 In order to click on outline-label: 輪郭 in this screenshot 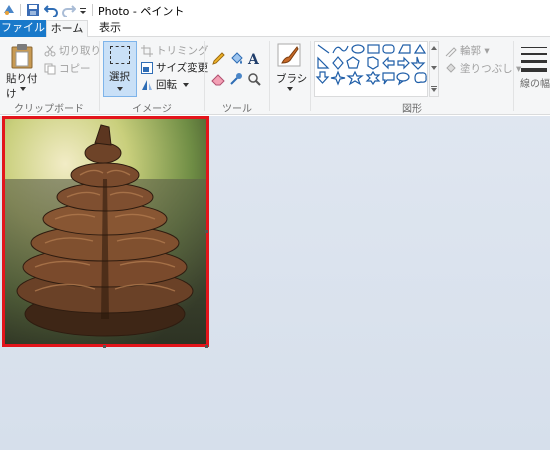, I will do `click(470, 51)`.